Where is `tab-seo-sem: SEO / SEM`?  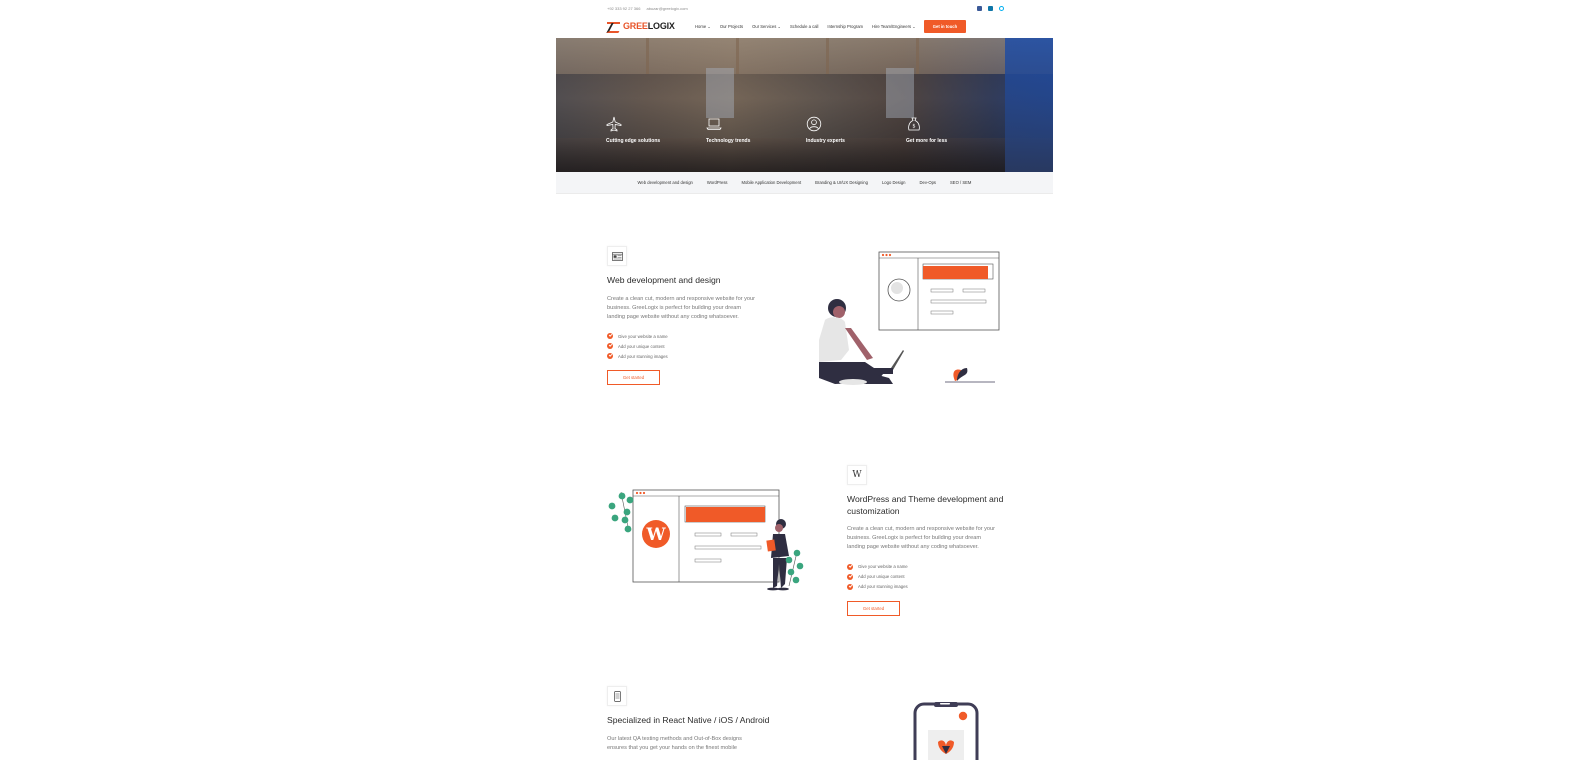 tab-seo-sem: SEO / SEM is located at coordinates (960, 182).